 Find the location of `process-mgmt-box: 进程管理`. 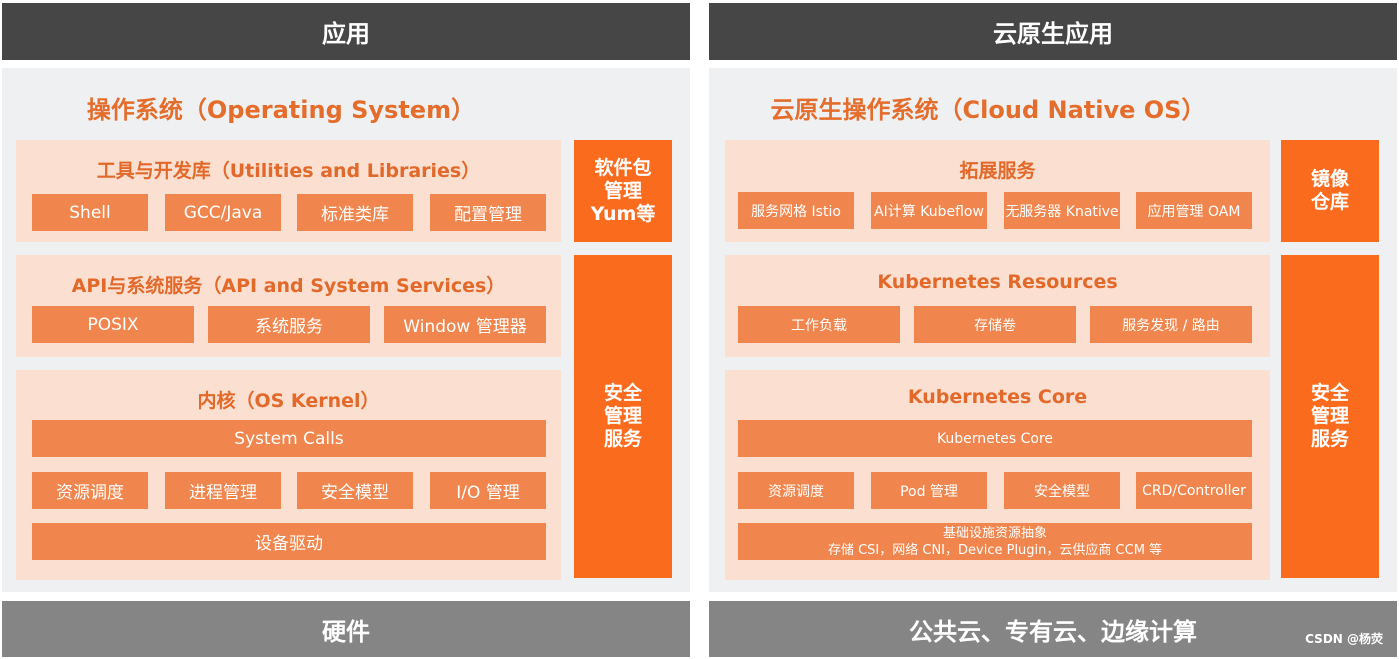

process-mgmt-box: 进程管理 is located at coordinates (223, 490).